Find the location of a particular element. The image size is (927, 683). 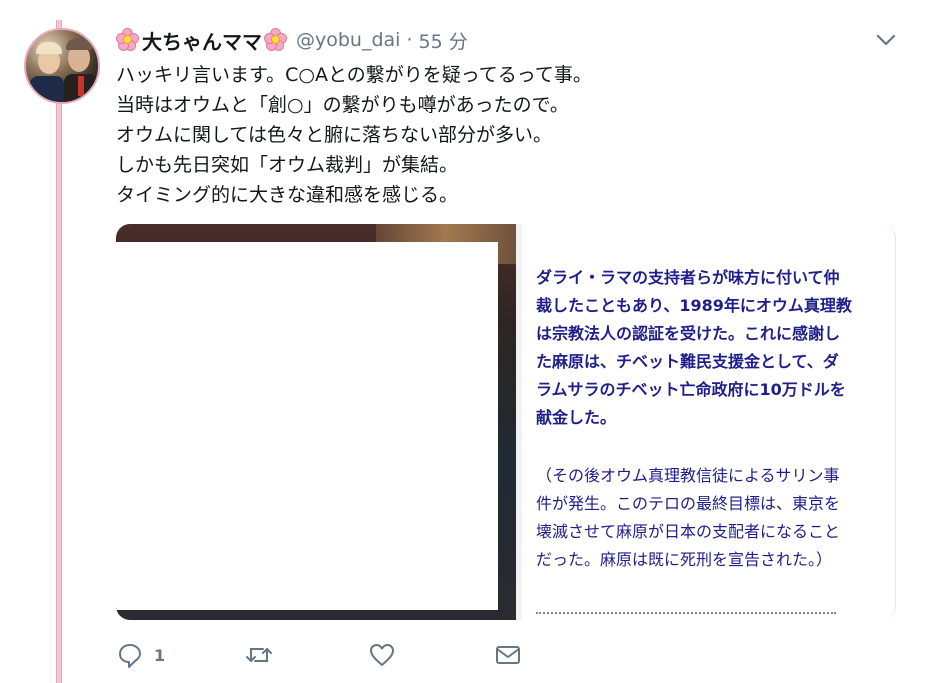

avatar-tie is located at coordinates (81, 86).